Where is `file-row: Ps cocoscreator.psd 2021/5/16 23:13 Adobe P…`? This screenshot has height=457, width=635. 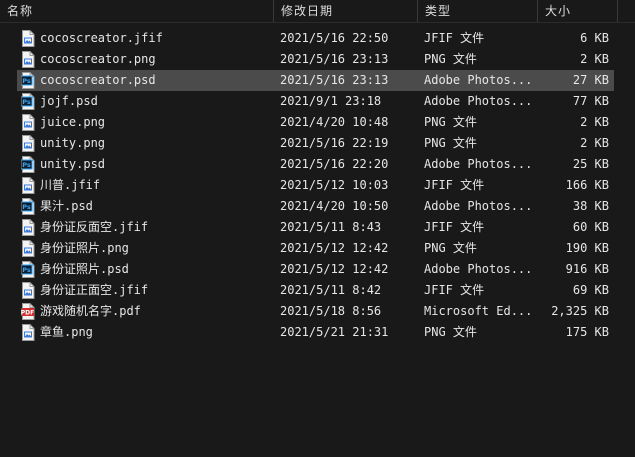 file-row: Ps cocoscreator.psd 2021/5/16 23:13 Adobe P… is located at coordinates (317, 80).